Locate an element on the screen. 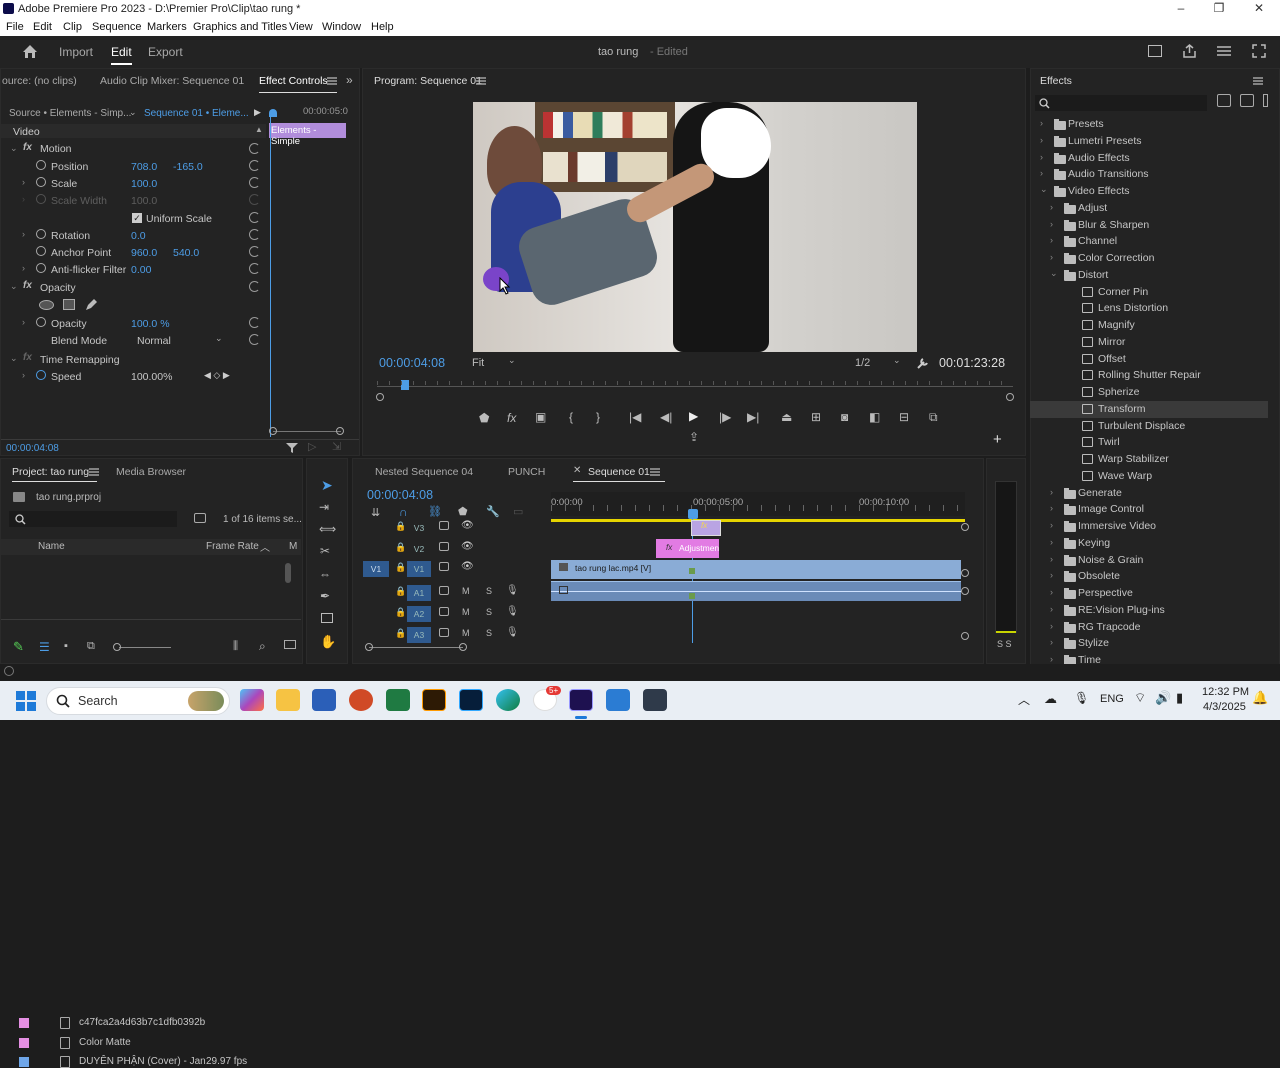 This screenshot has height=1068, width=1280. antiflicker-row: › Anti-flicker Filter 0.00 is located at coordinates (135, 269).